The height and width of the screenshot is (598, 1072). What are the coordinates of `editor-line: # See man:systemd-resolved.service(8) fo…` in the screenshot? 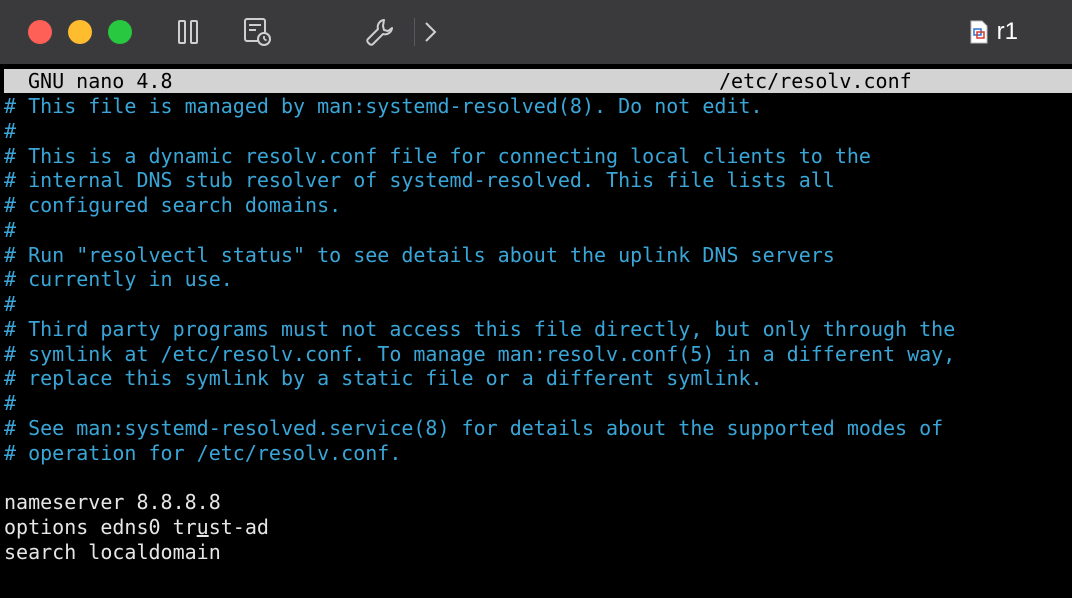 It's located at (474, 427).